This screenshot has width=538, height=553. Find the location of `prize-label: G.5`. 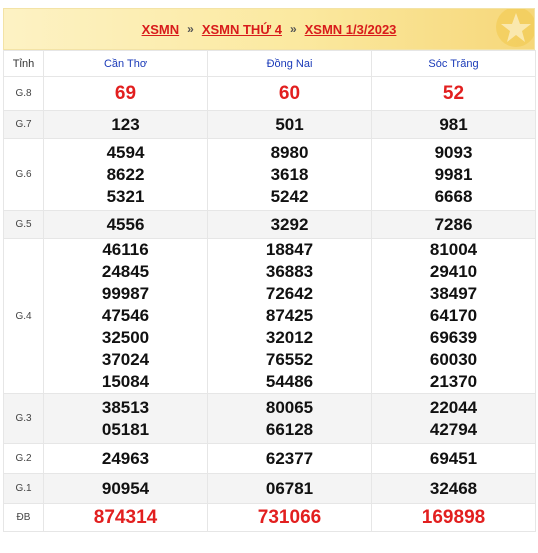

prize-label: G.5 is located at coordinates (23, 224).